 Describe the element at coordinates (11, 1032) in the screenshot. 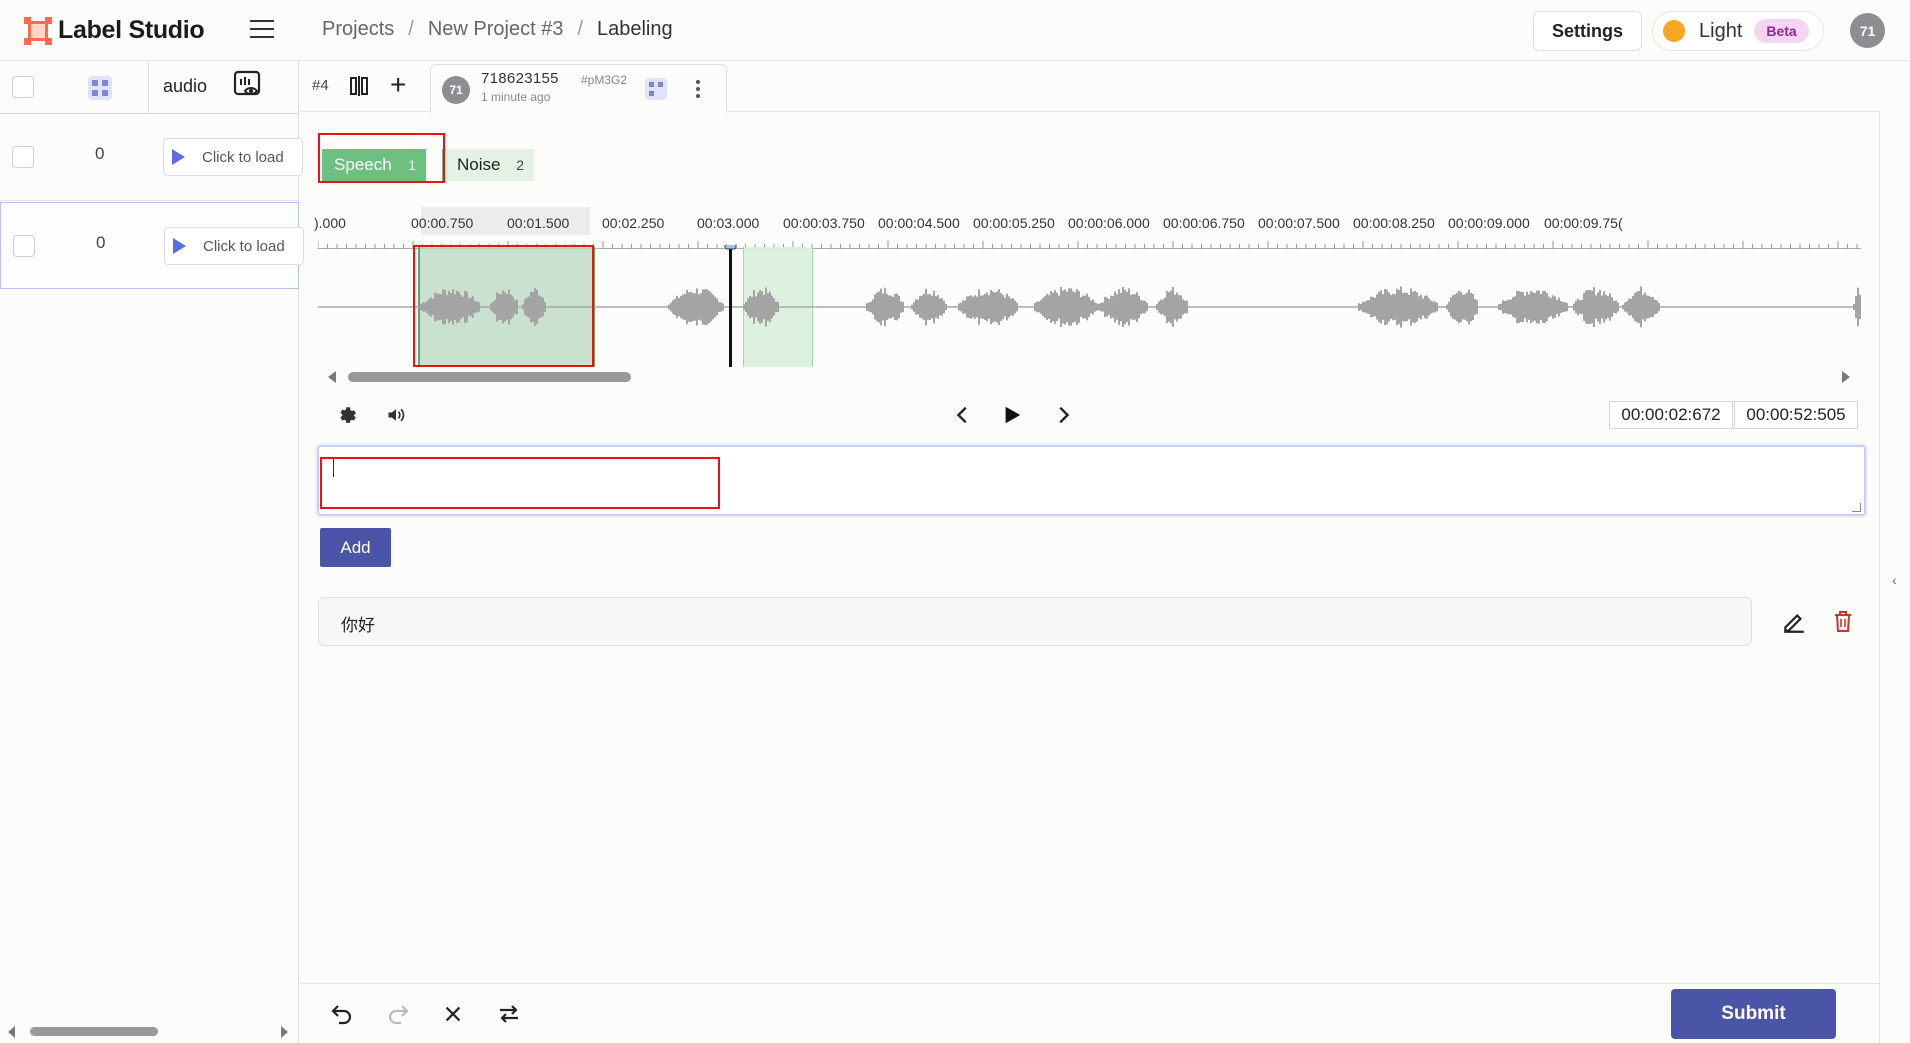

I see `scroll-left-arrow-icon` at that location.